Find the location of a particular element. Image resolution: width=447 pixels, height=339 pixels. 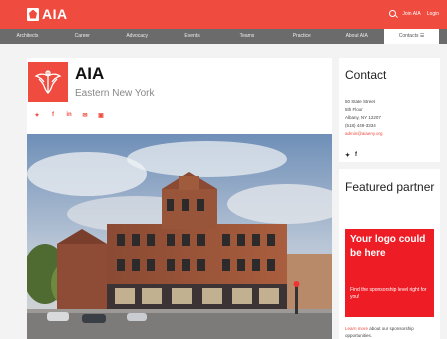

eagle-icon is located at coordinates (48, 82).